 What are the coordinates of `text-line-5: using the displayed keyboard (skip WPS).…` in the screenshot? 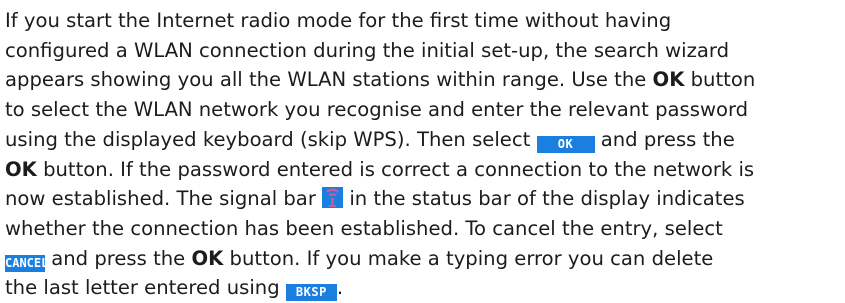 It's located at (370, 140).